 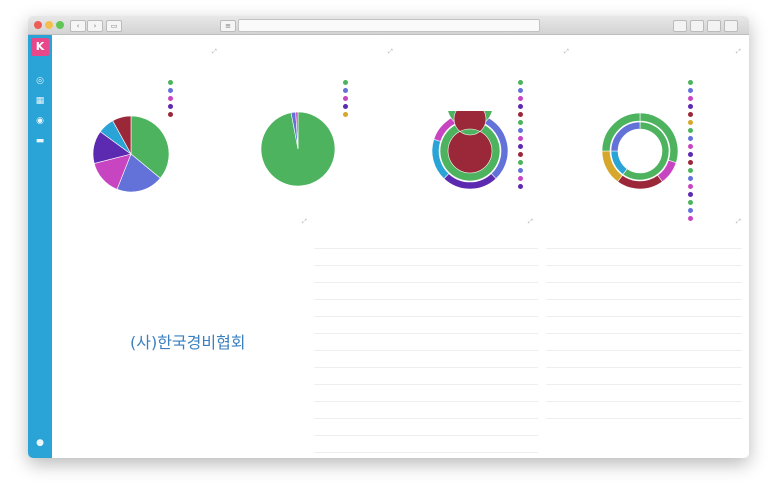 I want to click on address-bar, so click(x=389, y=25).